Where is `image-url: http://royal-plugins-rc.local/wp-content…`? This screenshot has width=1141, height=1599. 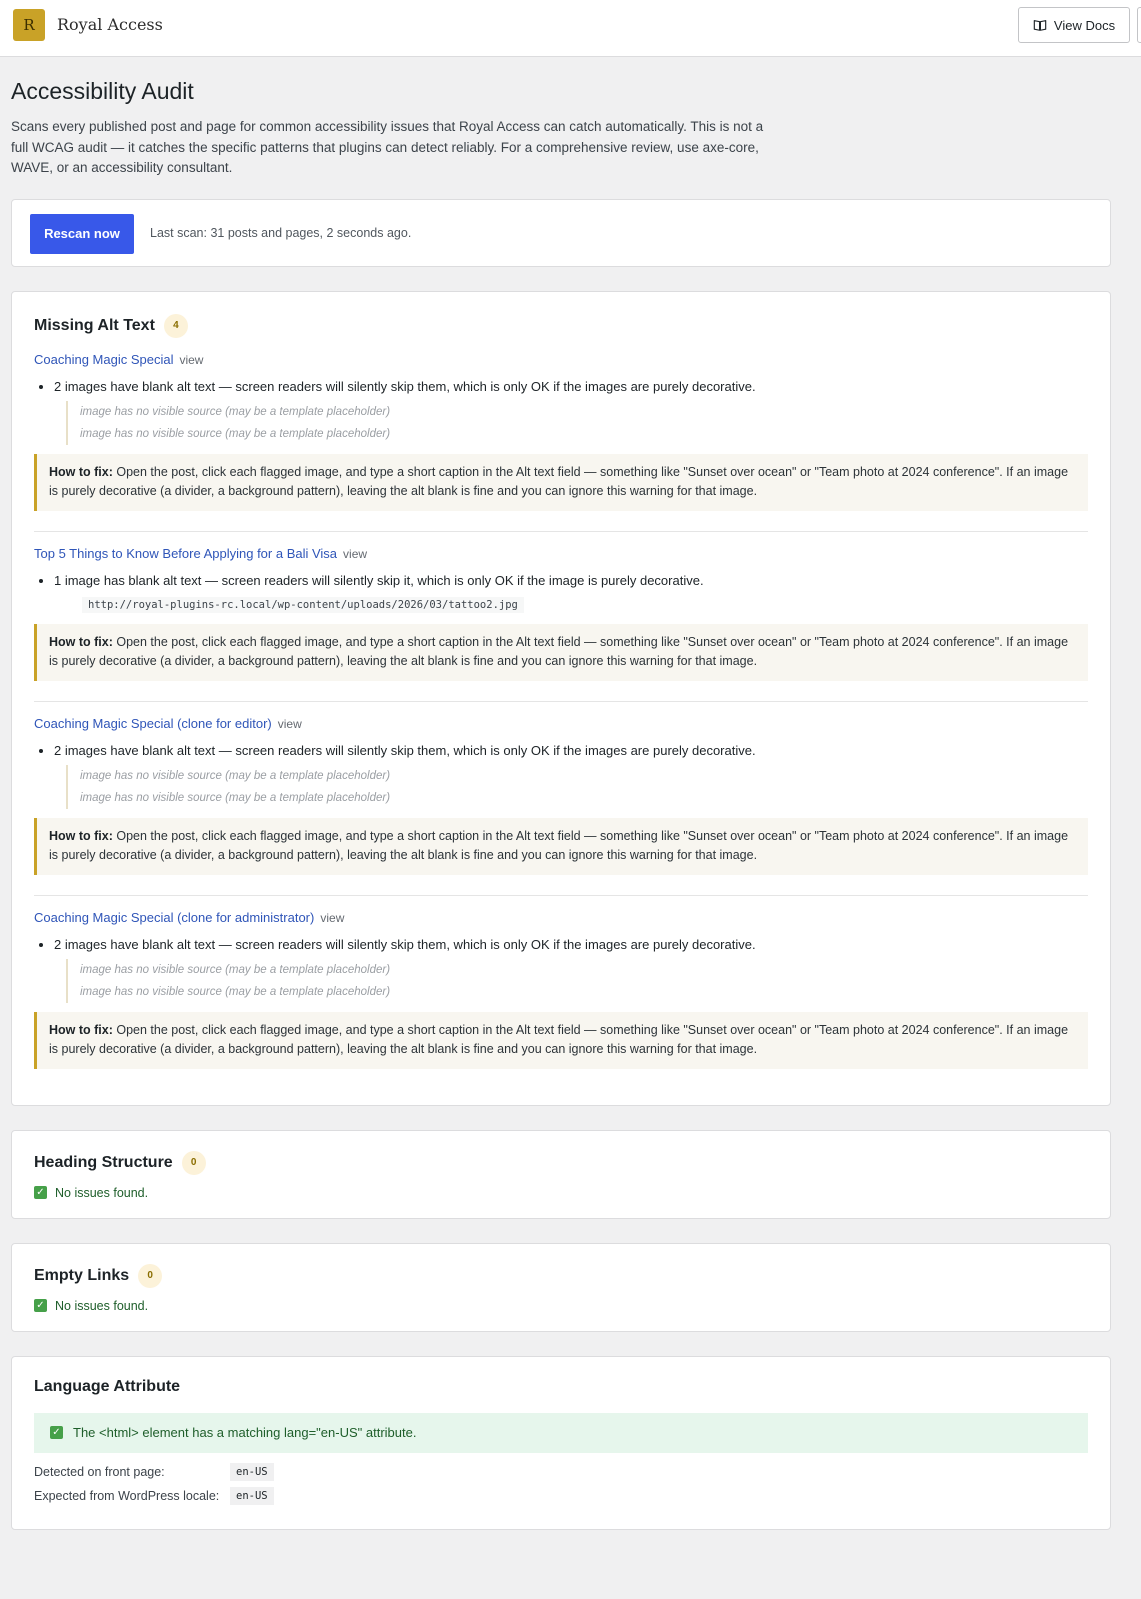 image-url: http://royal-plugins-rc.local/wp-content… is located at coordinates (303, 604).